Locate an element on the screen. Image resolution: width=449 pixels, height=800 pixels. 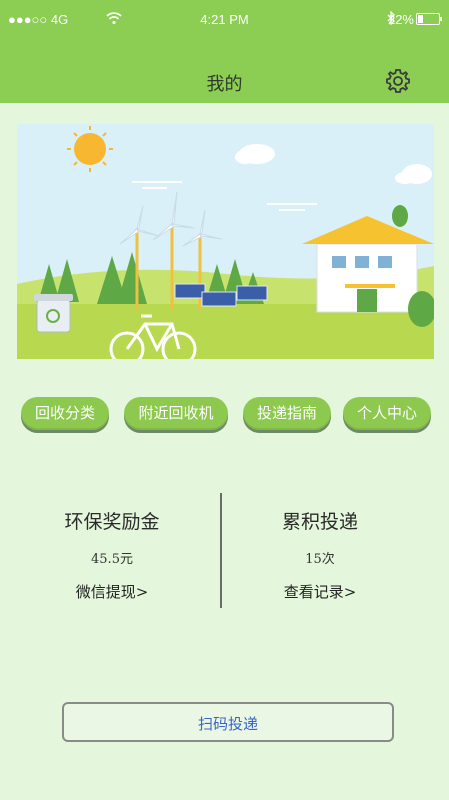
recycling-bin-icon is located at coordinates (53, 313).